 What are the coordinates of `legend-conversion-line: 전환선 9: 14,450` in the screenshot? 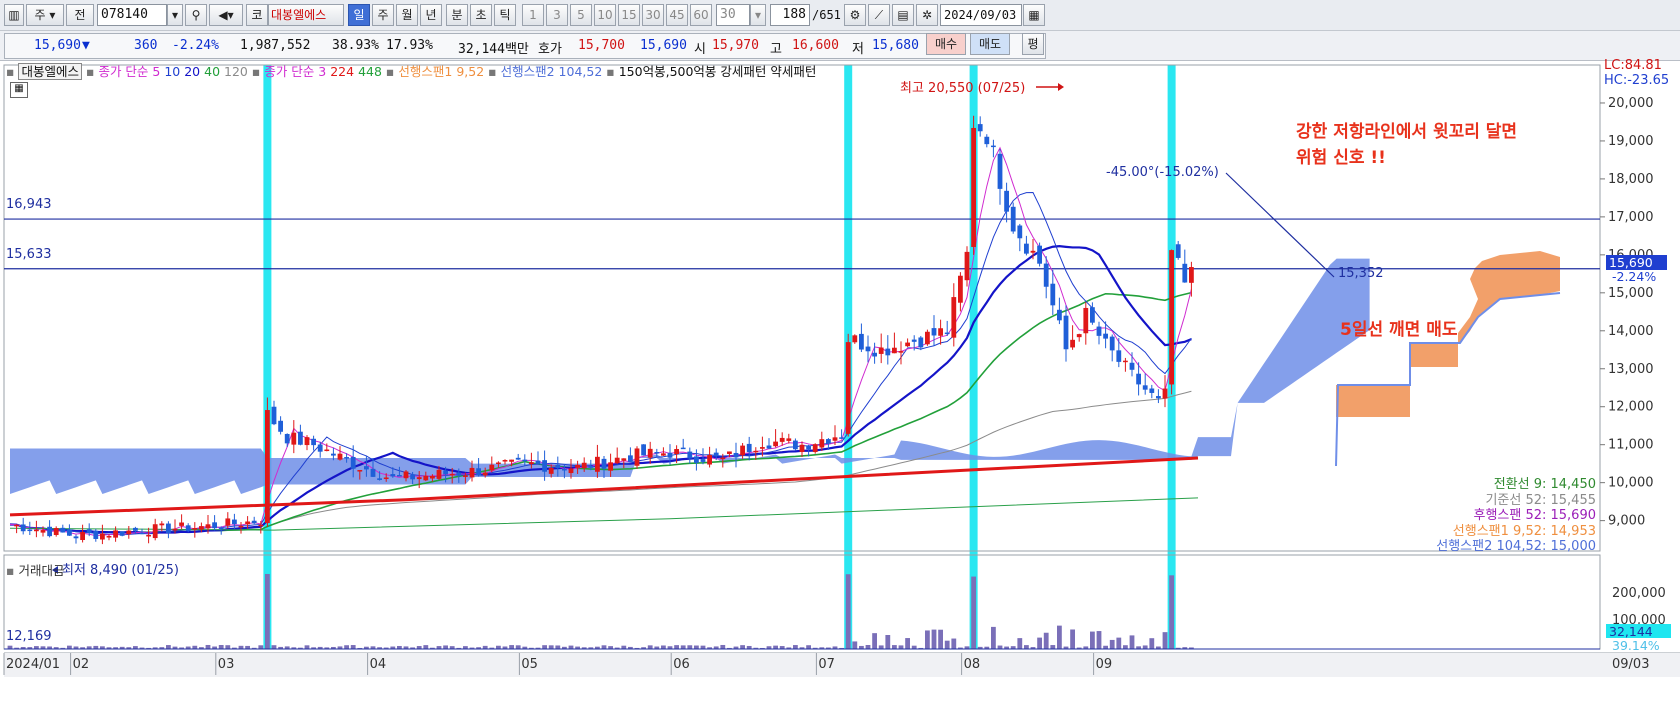 It's located at (1544, 484).